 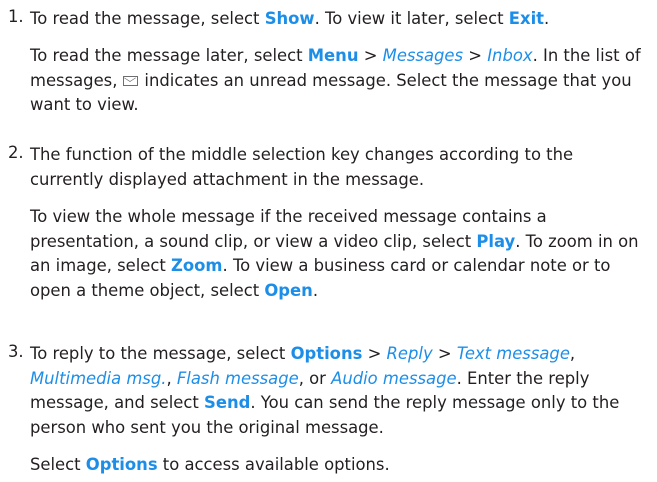 I want to click on softkey-show: Show, so click(x=289, y=18).